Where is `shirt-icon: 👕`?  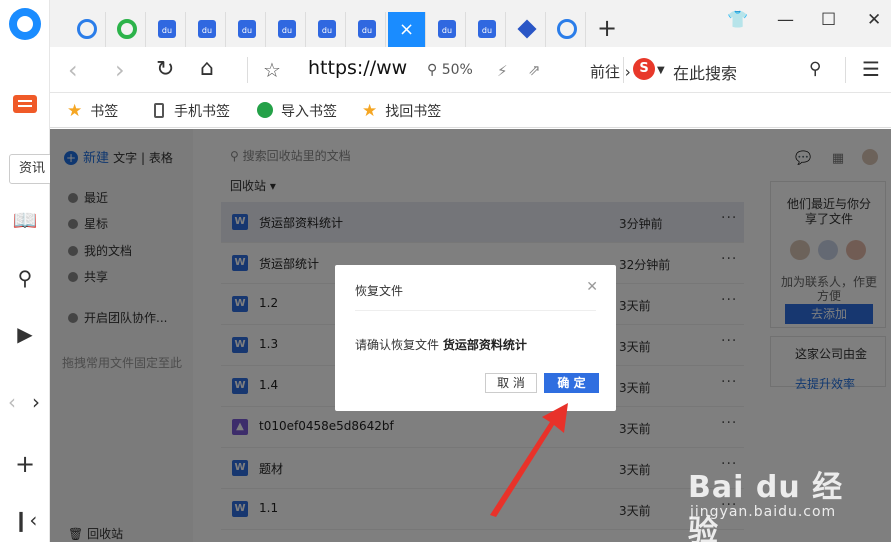
shirt-icon: 👕 is located at coordinates (737, 20).